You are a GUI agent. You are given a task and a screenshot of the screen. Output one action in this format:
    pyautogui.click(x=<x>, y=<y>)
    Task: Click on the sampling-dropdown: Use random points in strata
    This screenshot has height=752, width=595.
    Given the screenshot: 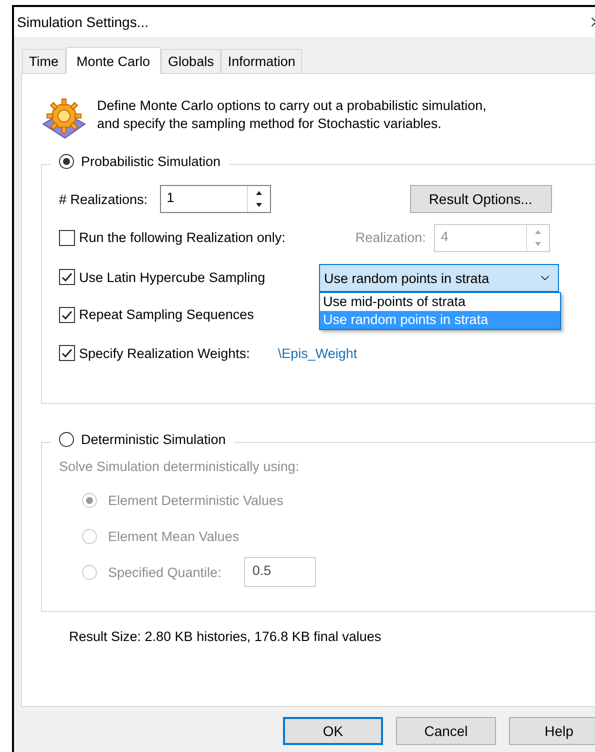 What is the action you would take?
    pyautogui.click(x=439, y=278)
    